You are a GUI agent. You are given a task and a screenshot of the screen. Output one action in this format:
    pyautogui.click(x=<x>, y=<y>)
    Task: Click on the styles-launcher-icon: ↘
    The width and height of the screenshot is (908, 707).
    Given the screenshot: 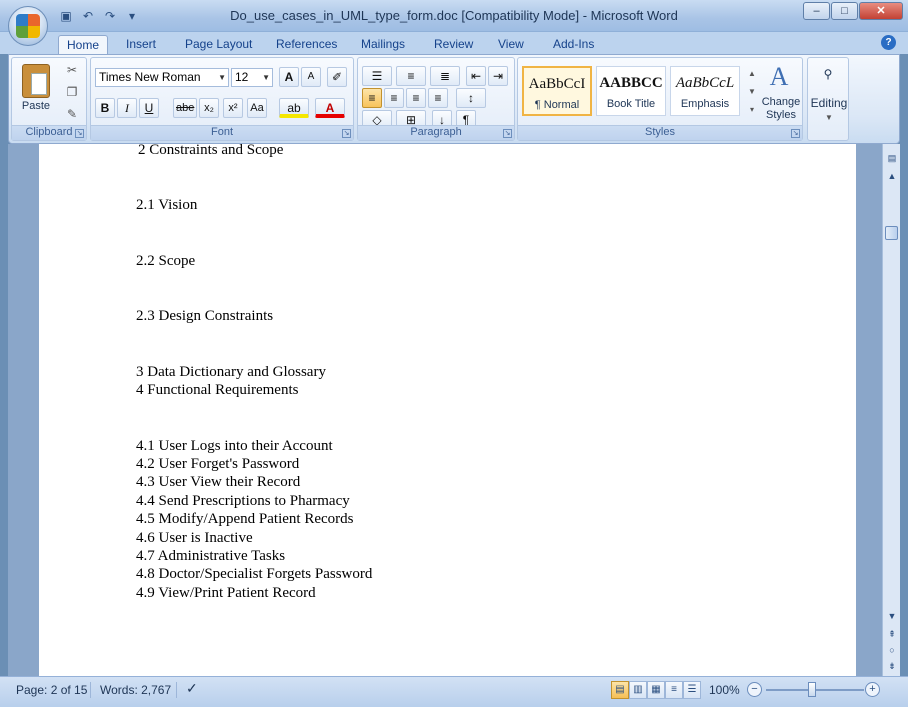 What is the action you would take?
    pyautogui.click(x=795, y=133)
    